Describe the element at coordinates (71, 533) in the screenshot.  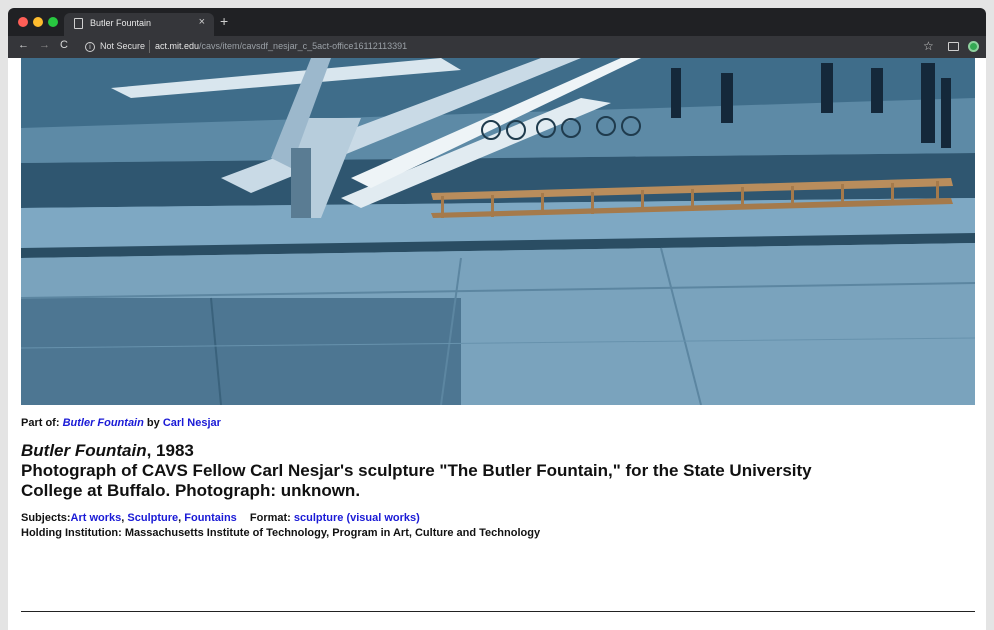
I see `holding-label: Holding Institution:` at that location.